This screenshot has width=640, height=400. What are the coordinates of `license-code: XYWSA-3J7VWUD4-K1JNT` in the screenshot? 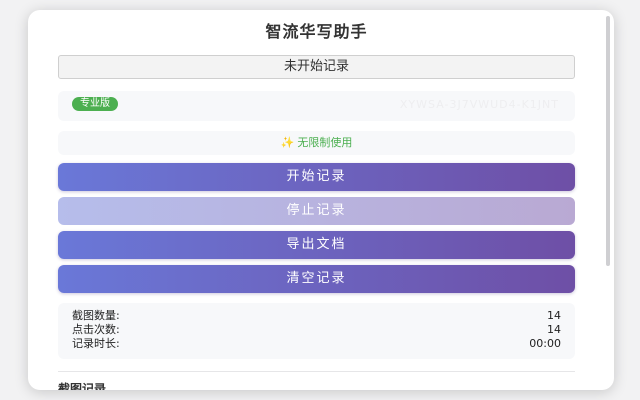 It's located at (479, 104).